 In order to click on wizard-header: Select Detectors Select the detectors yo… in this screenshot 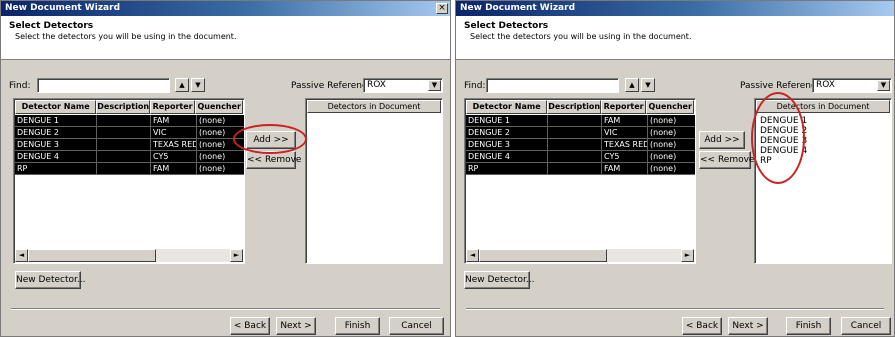, I will do `click(675, 38)`.